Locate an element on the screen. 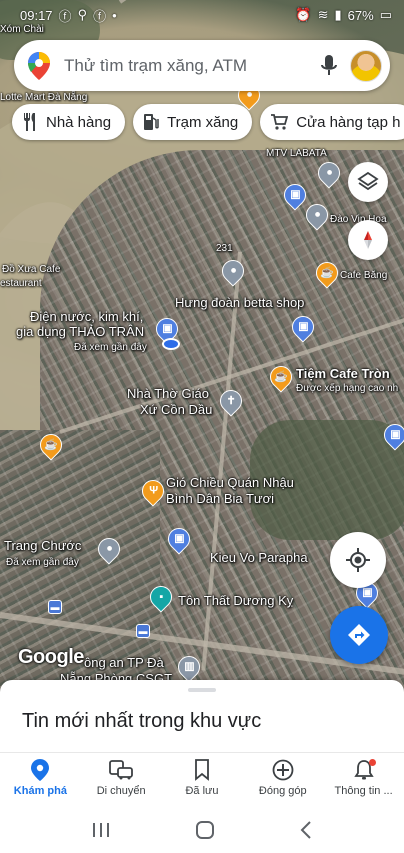 The image size is (404, 853). map-label-nha-tho-1: Nhà Thờ Giáo is located at coordinates (168, 393).